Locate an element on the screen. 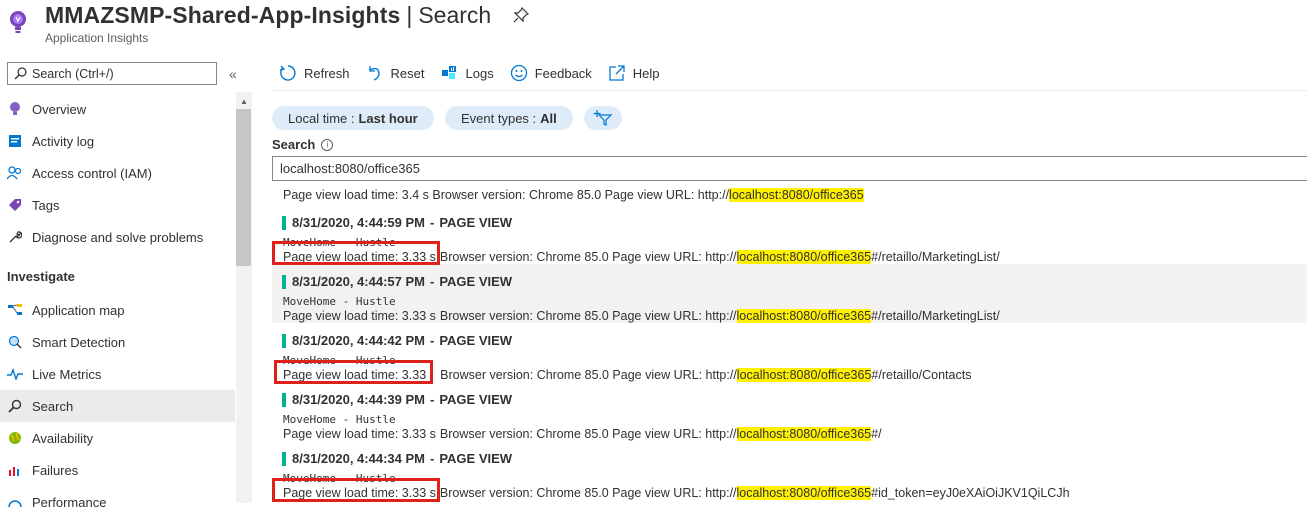 The image size is (1307, 518). result-header: 8/31/2020, 4:44:34 PM - PAGE VIEW is located at coordinates (397, 458).